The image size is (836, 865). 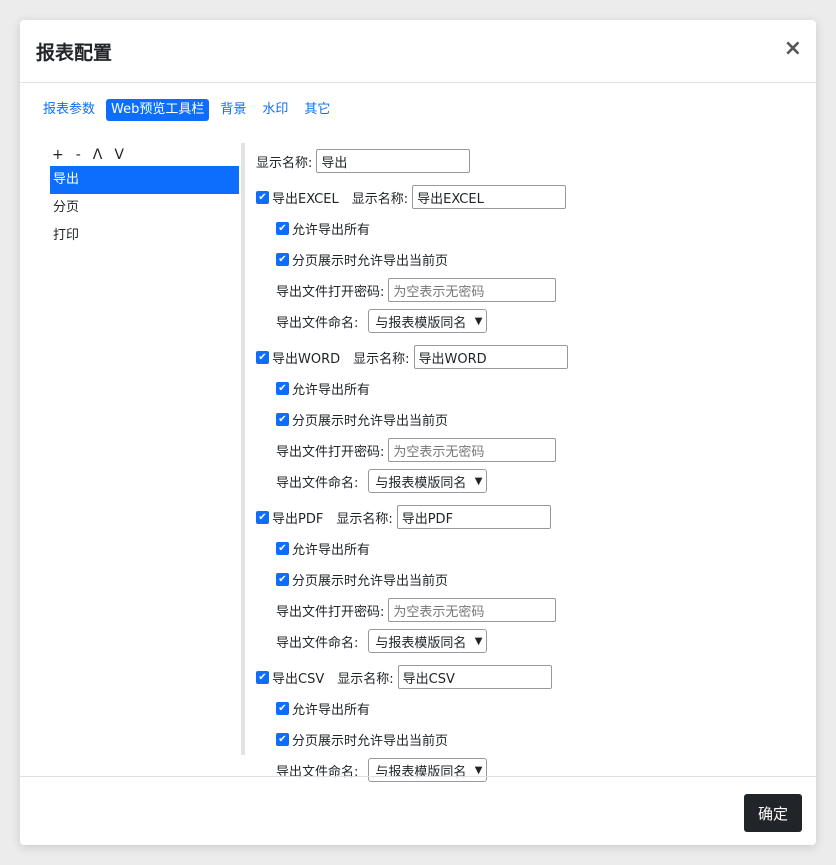 What do you see at coordinates (526, 419) in the screenshot?
I see `word-allow-page-row: ✔ 分页展示时允许导出当前页` at bounding box center [526, 419].